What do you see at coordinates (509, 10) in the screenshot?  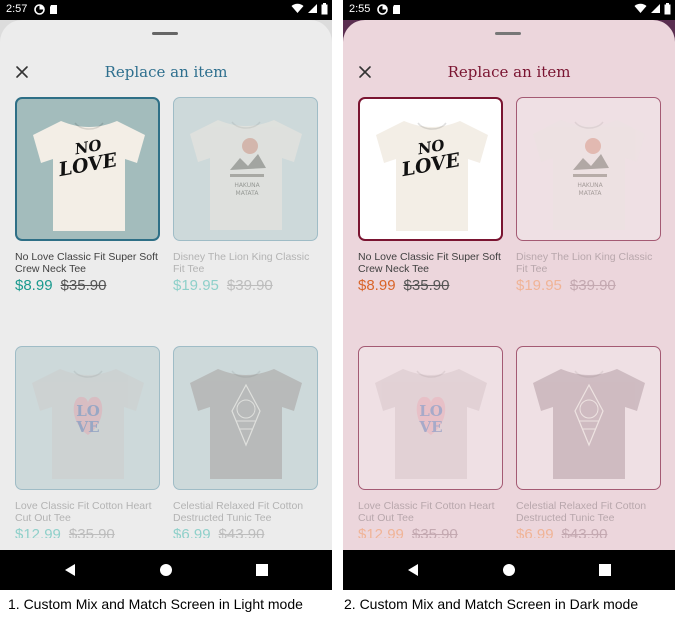 I see `status-bar: 2:55` at bounding box center [509, 10].